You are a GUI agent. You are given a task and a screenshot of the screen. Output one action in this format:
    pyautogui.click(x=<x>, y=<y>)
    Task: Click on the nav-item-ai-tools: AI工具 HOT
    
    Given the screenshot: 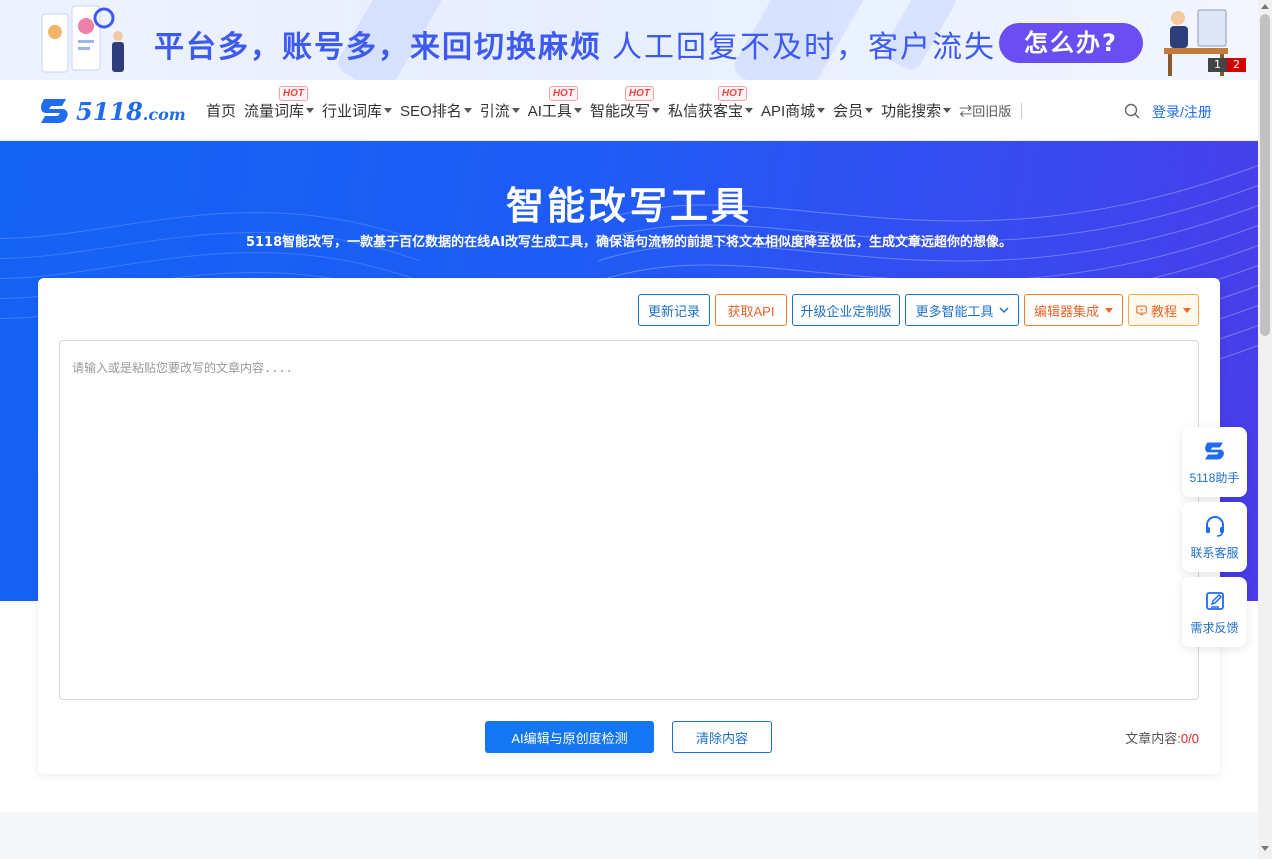 What is the action you would take?
    pyautogui.click(x=555, y=110)
    